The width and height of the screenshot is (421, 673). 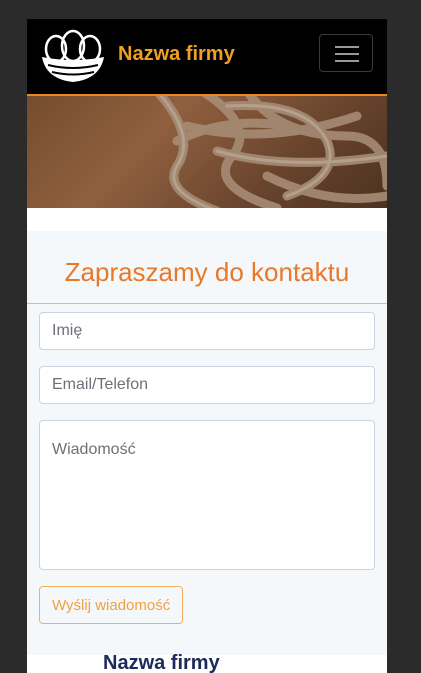 I want to click on title-divider, so click(x=207, y=303).